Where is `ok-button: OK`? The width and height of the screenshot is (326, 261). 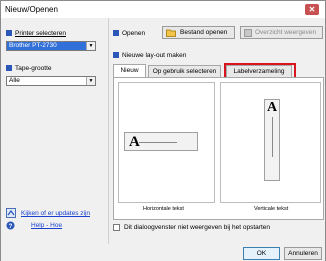
ok-button: OK is located at coordinates (261, 253).